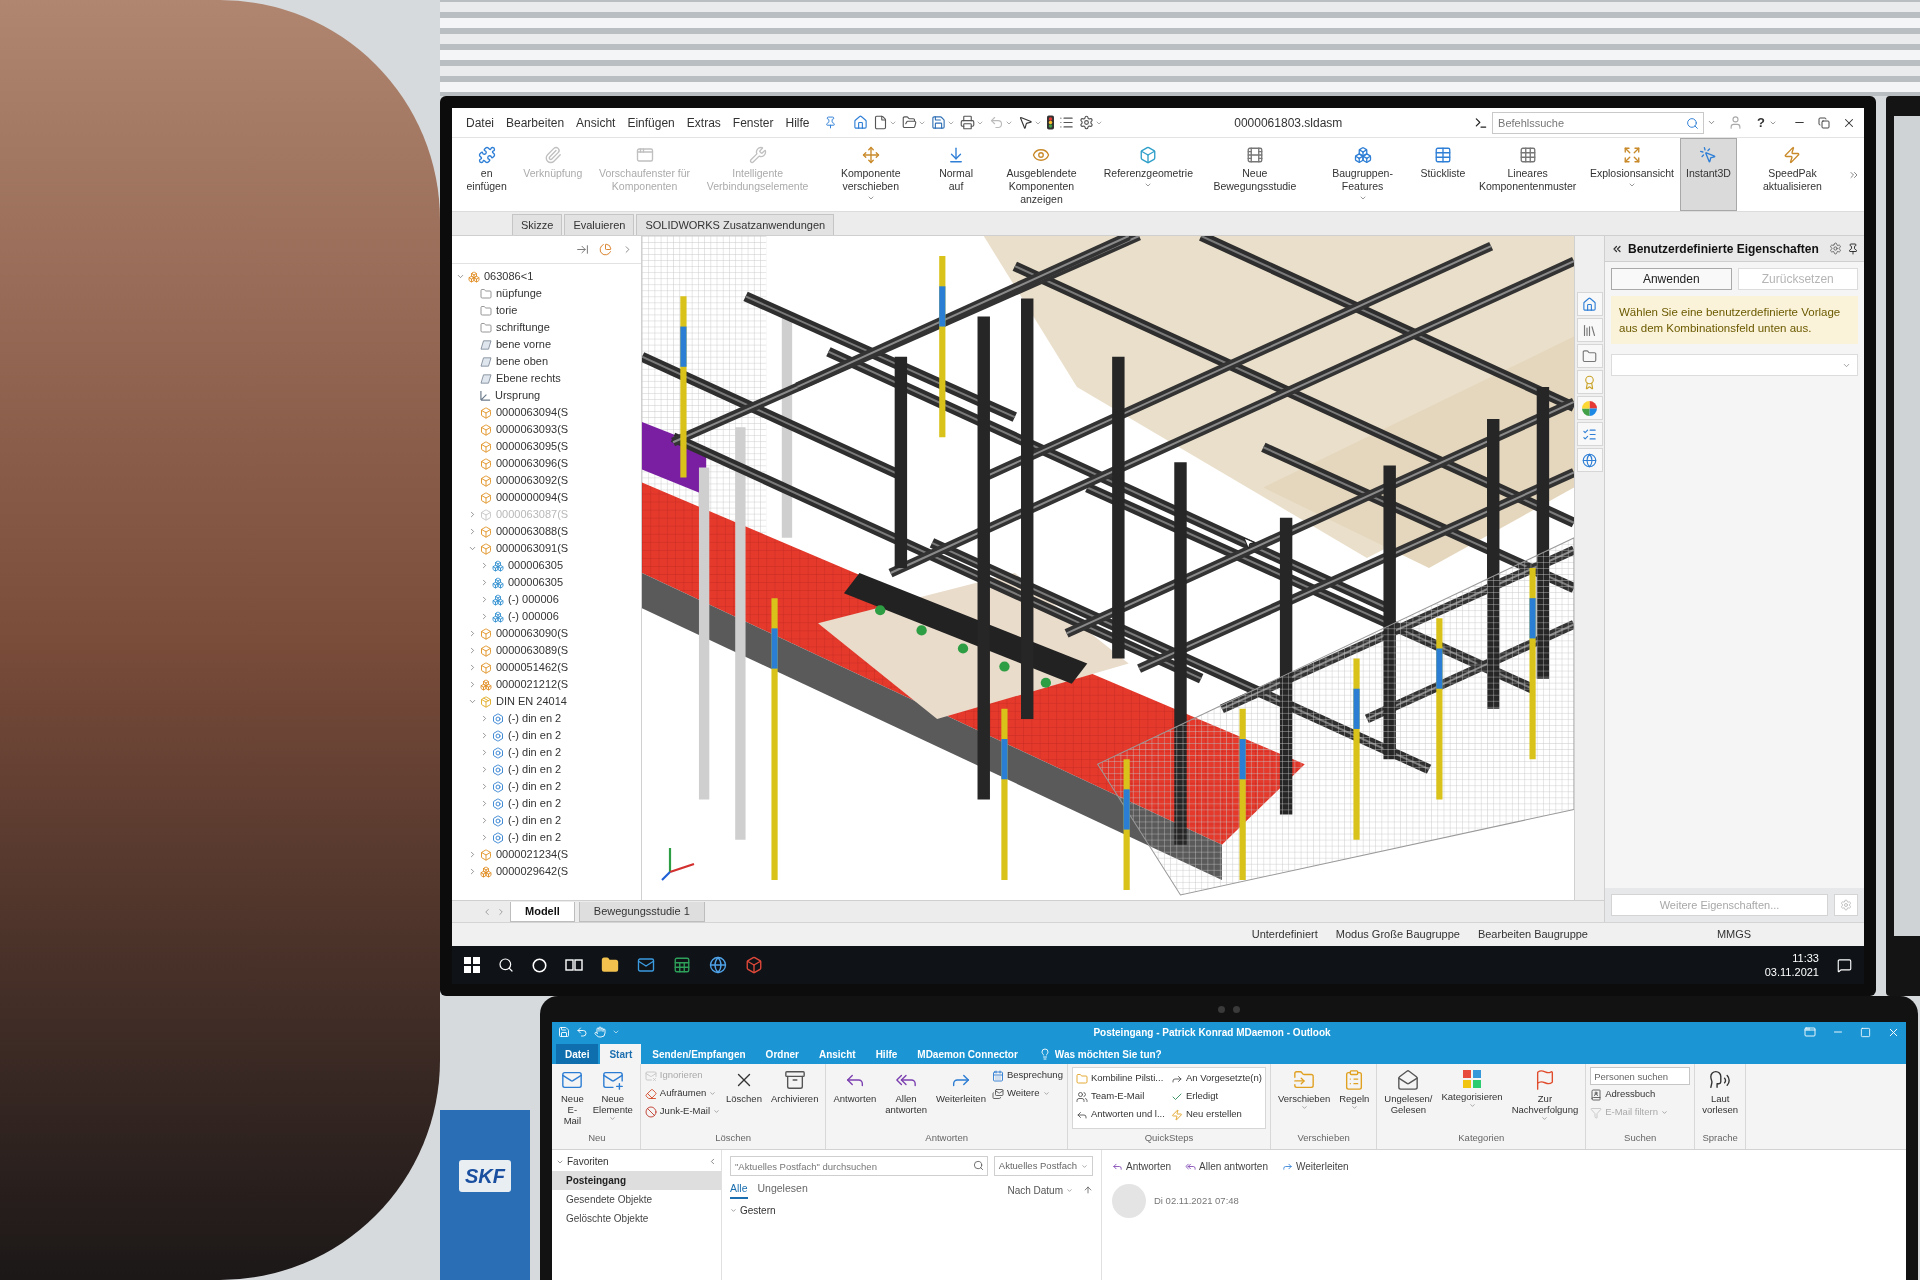 The width and height of the screenshot is (1920, 1280). Describe the element at coordinates (860, 122) in the screenshot. I see `house-icon` at that location.